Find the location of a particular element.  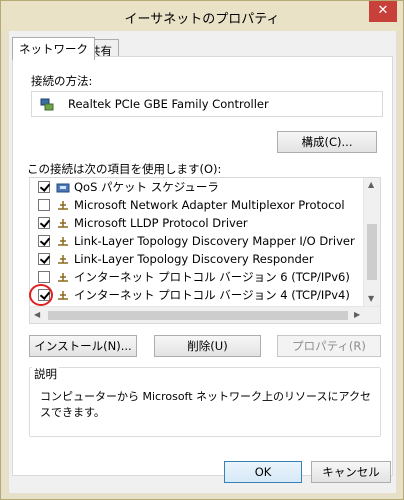

window-title: イーサネットのプロパティ is located at coordinates (202, 19).